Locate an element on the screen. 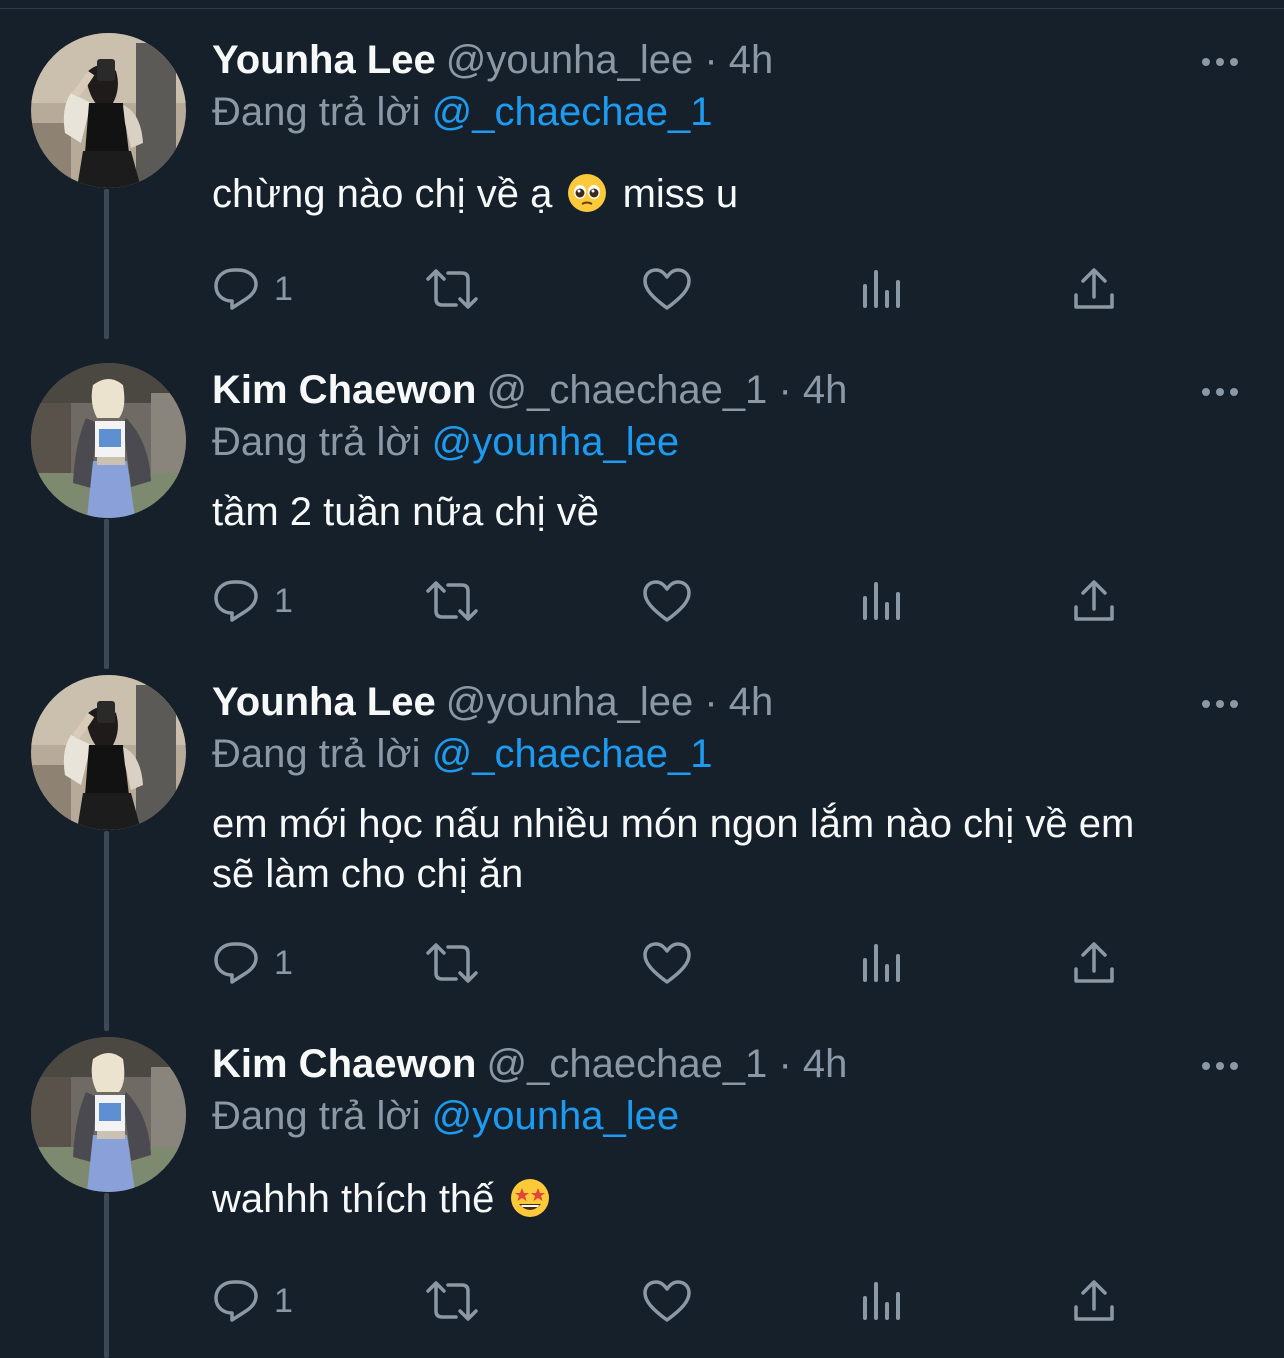 This screenshot has height=1358, width=1284. tweet-text: wahhh thích thế is located at coordinates (727, 1199).